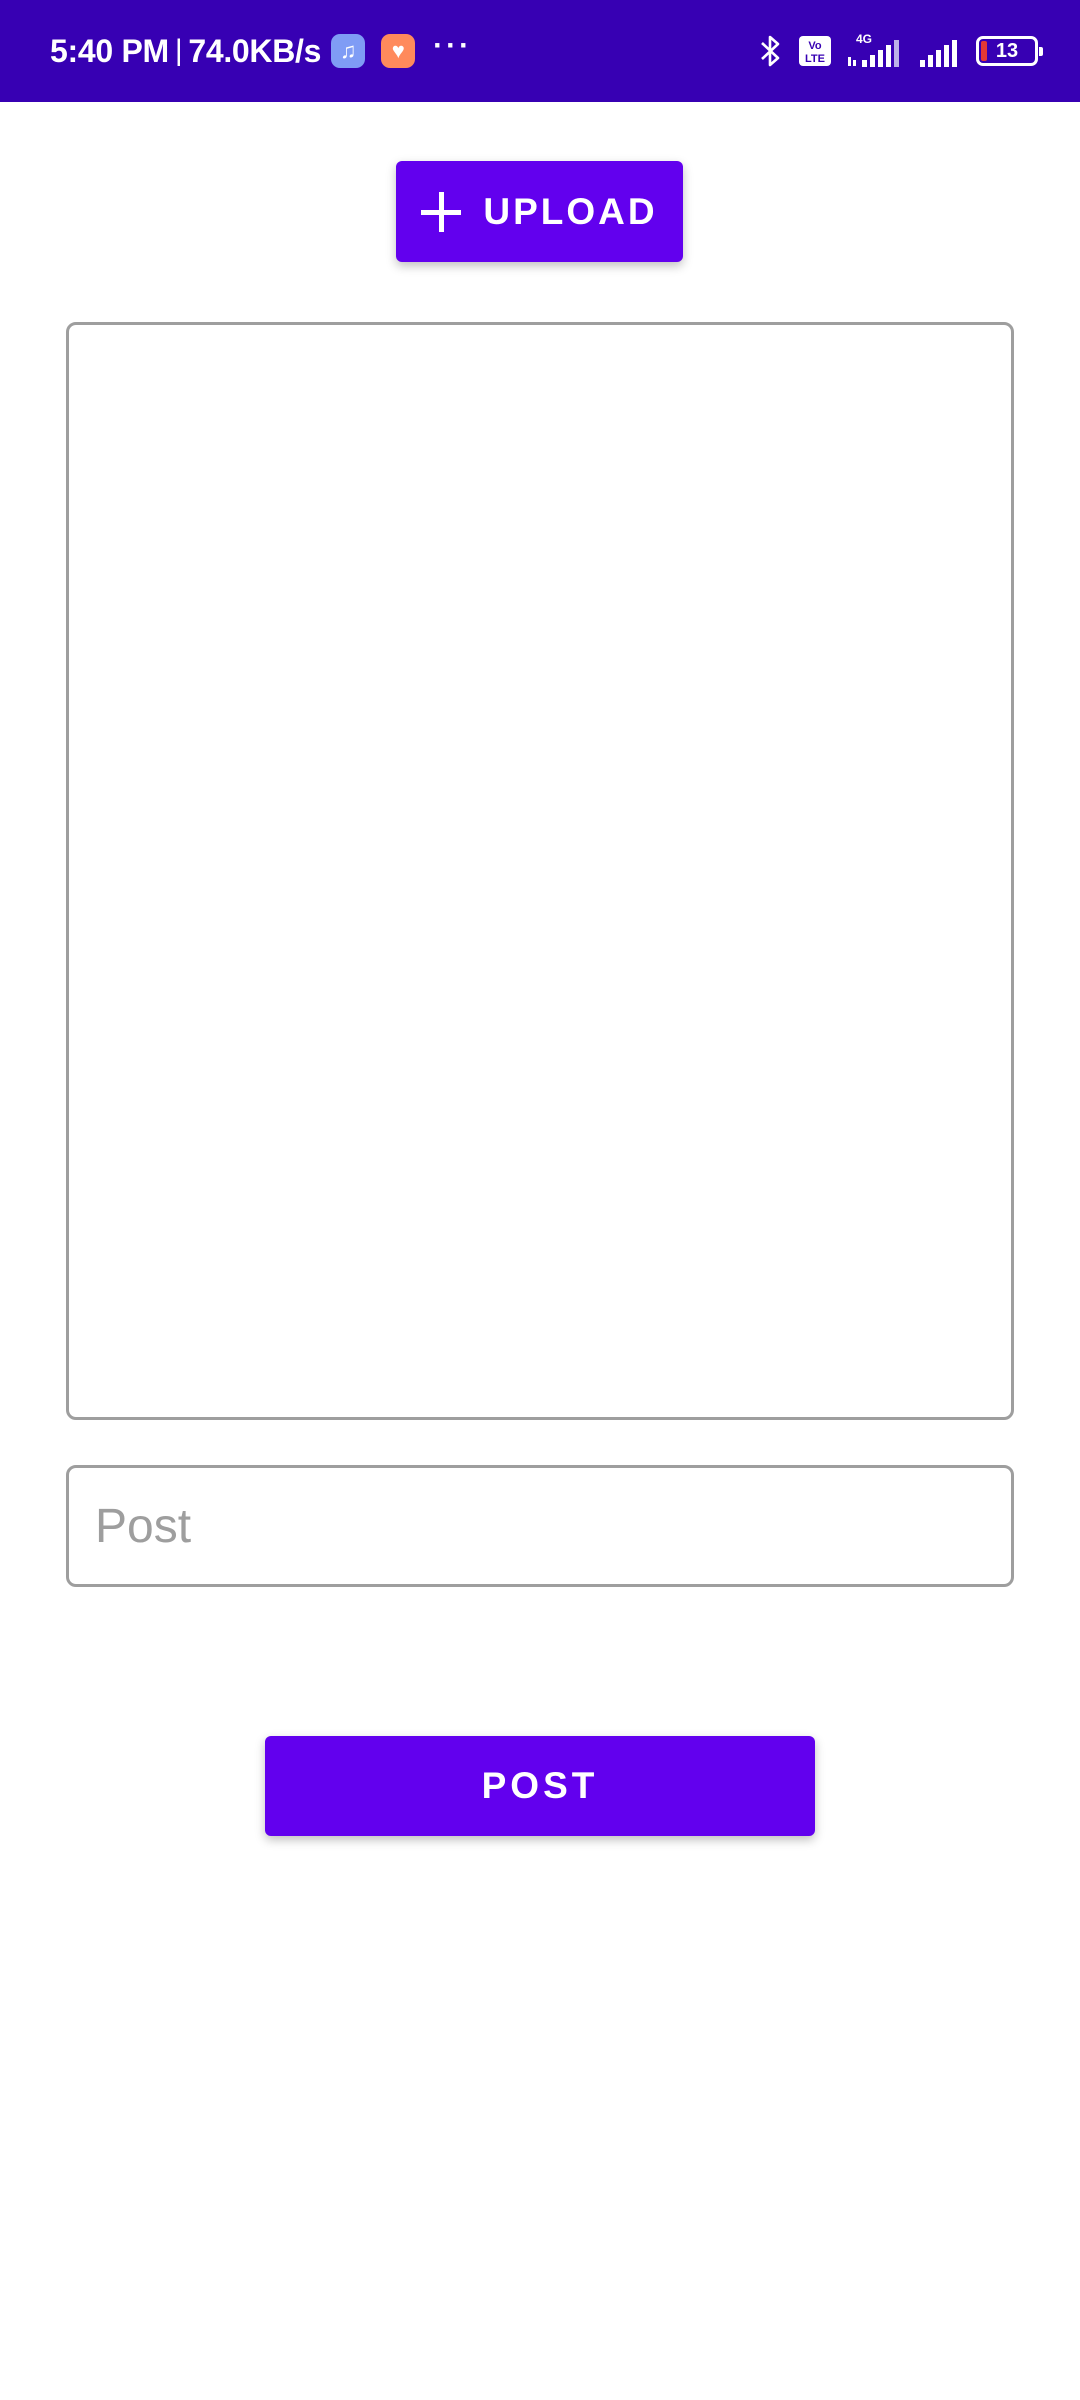  I want to click on status-left: 5:40 PM | 74.0KB/s ♫ ♥ ···, so click(261, 51).